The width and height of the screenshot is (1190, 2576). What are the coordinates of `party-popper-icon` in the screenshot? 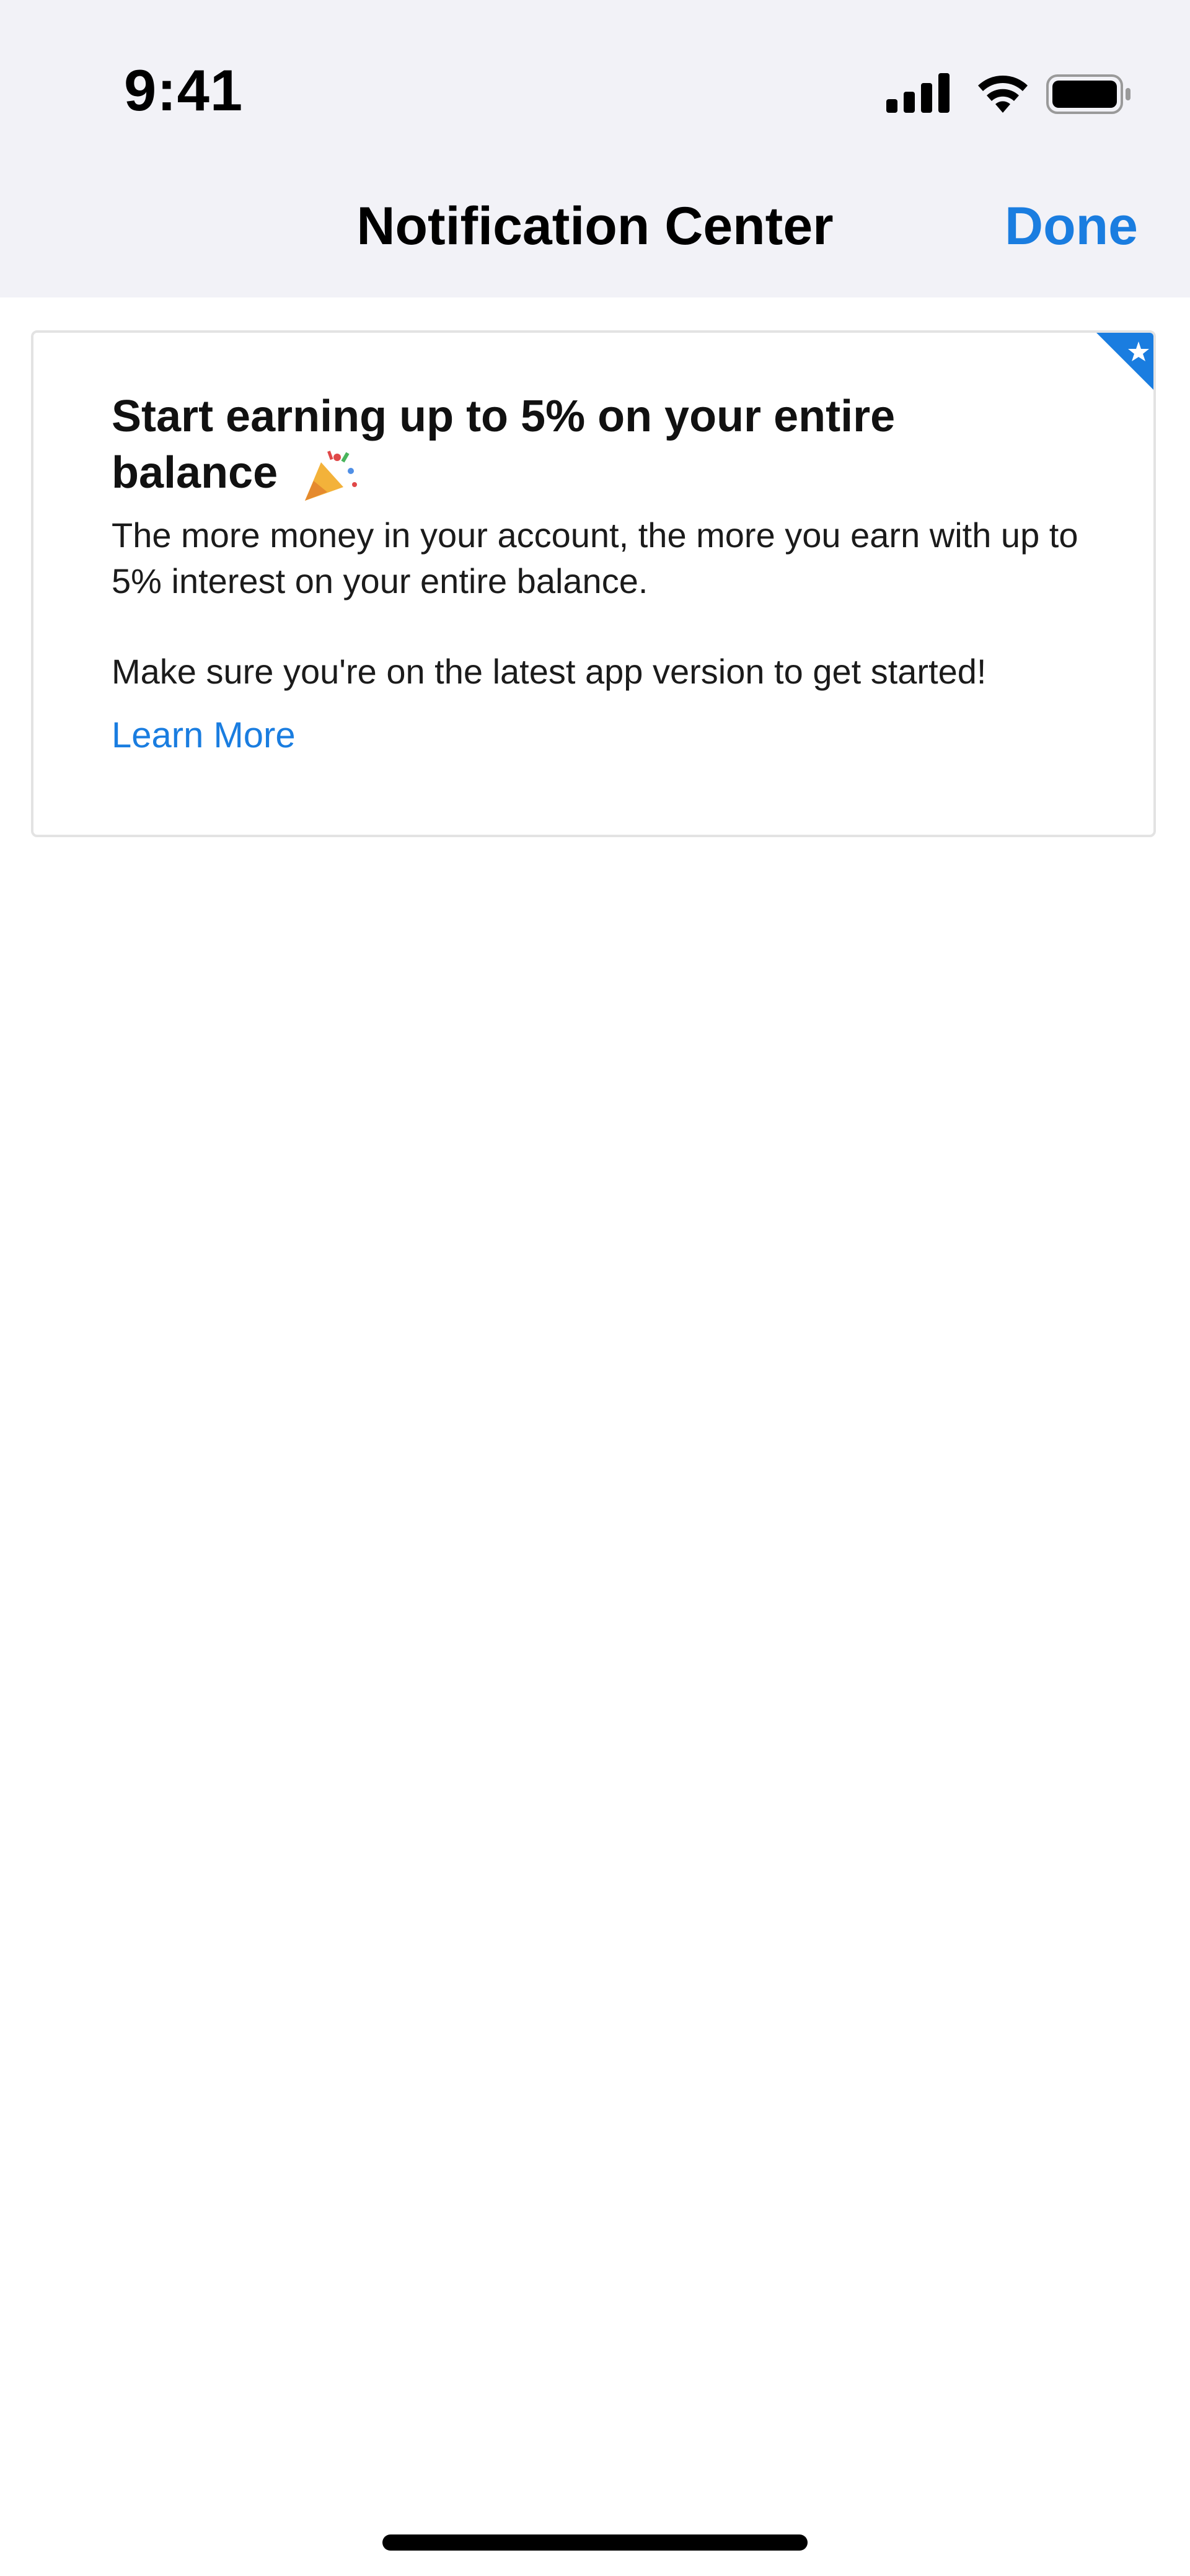 It's located at (331, 476).